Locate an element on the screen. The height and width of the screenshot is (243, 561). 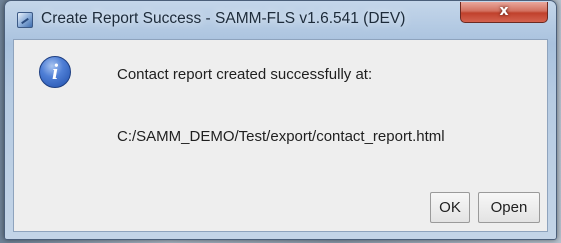
open-button: Open is located at coordinates (509, 207).